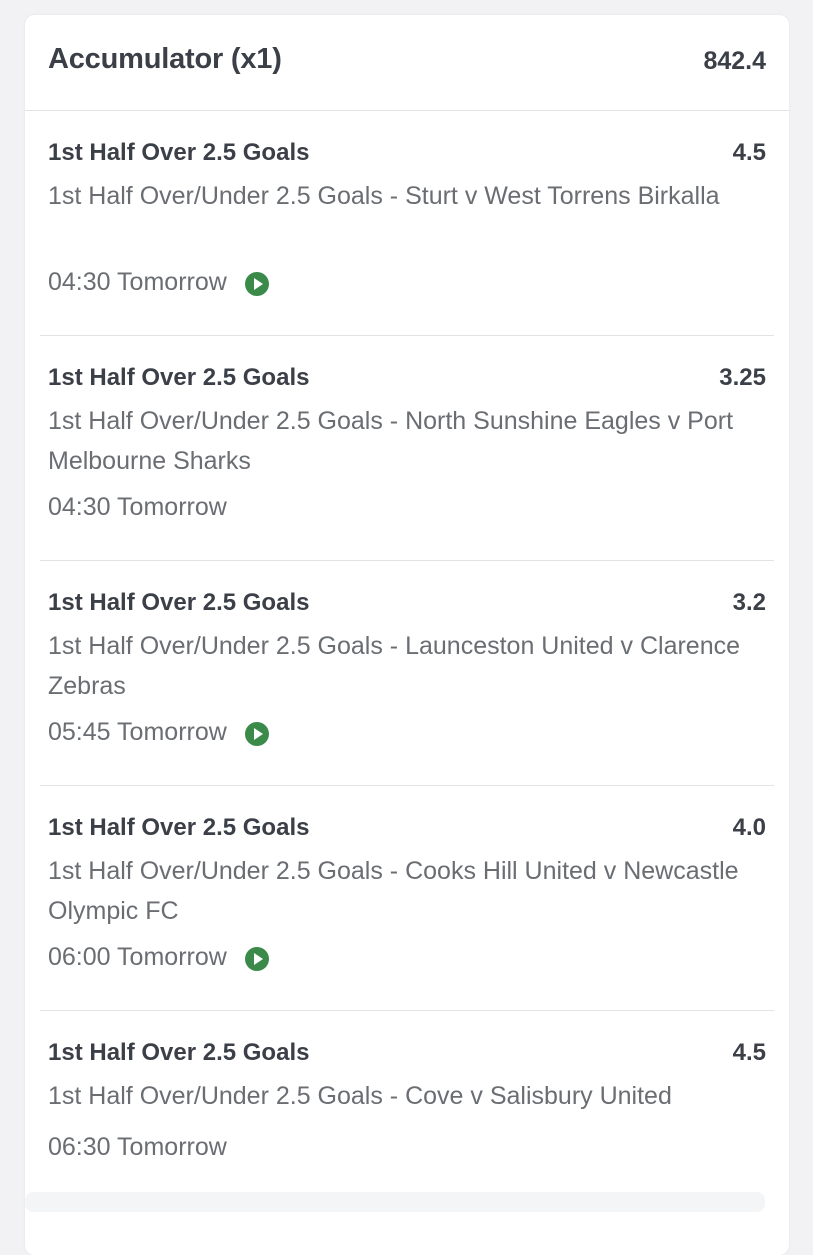  I want to click on selection-time-row: 06:30 Tomorrow, so click(137, 1147).